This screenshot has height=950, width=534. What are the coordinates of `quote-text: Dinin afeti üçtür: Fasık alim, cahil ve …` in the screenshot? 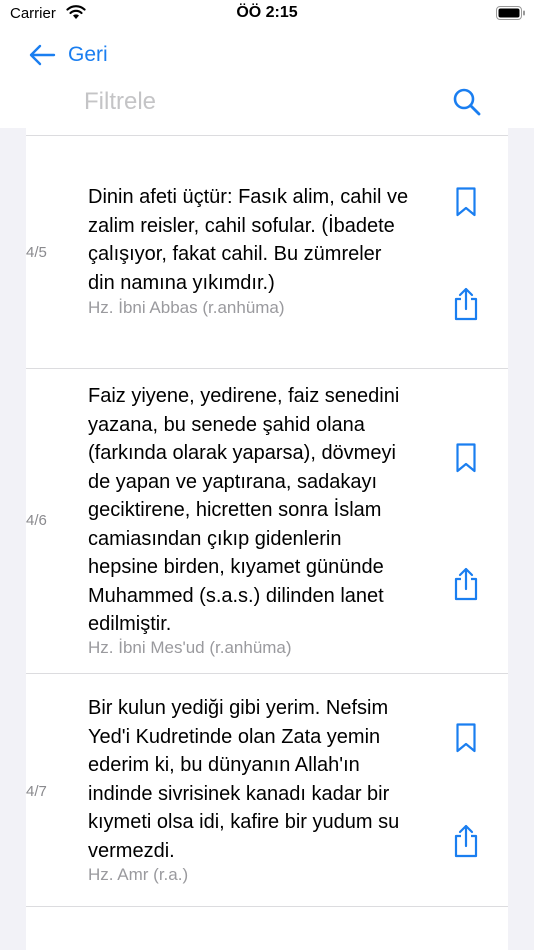 It's located at (248, 240).